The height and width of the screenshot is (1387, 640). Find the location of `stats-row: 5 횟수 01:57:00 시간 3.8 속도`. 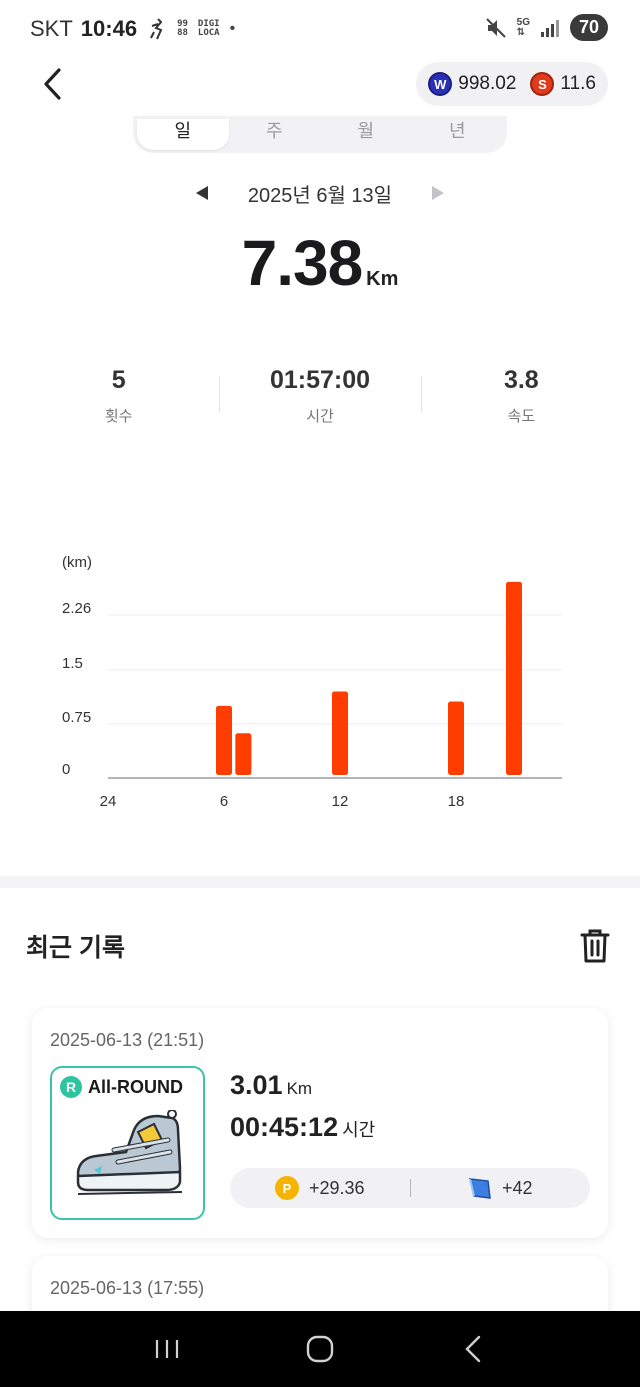

stats-row: 5 횟수 01:57:00 시간 3.8 속도 is located at coordinates (320, 396).